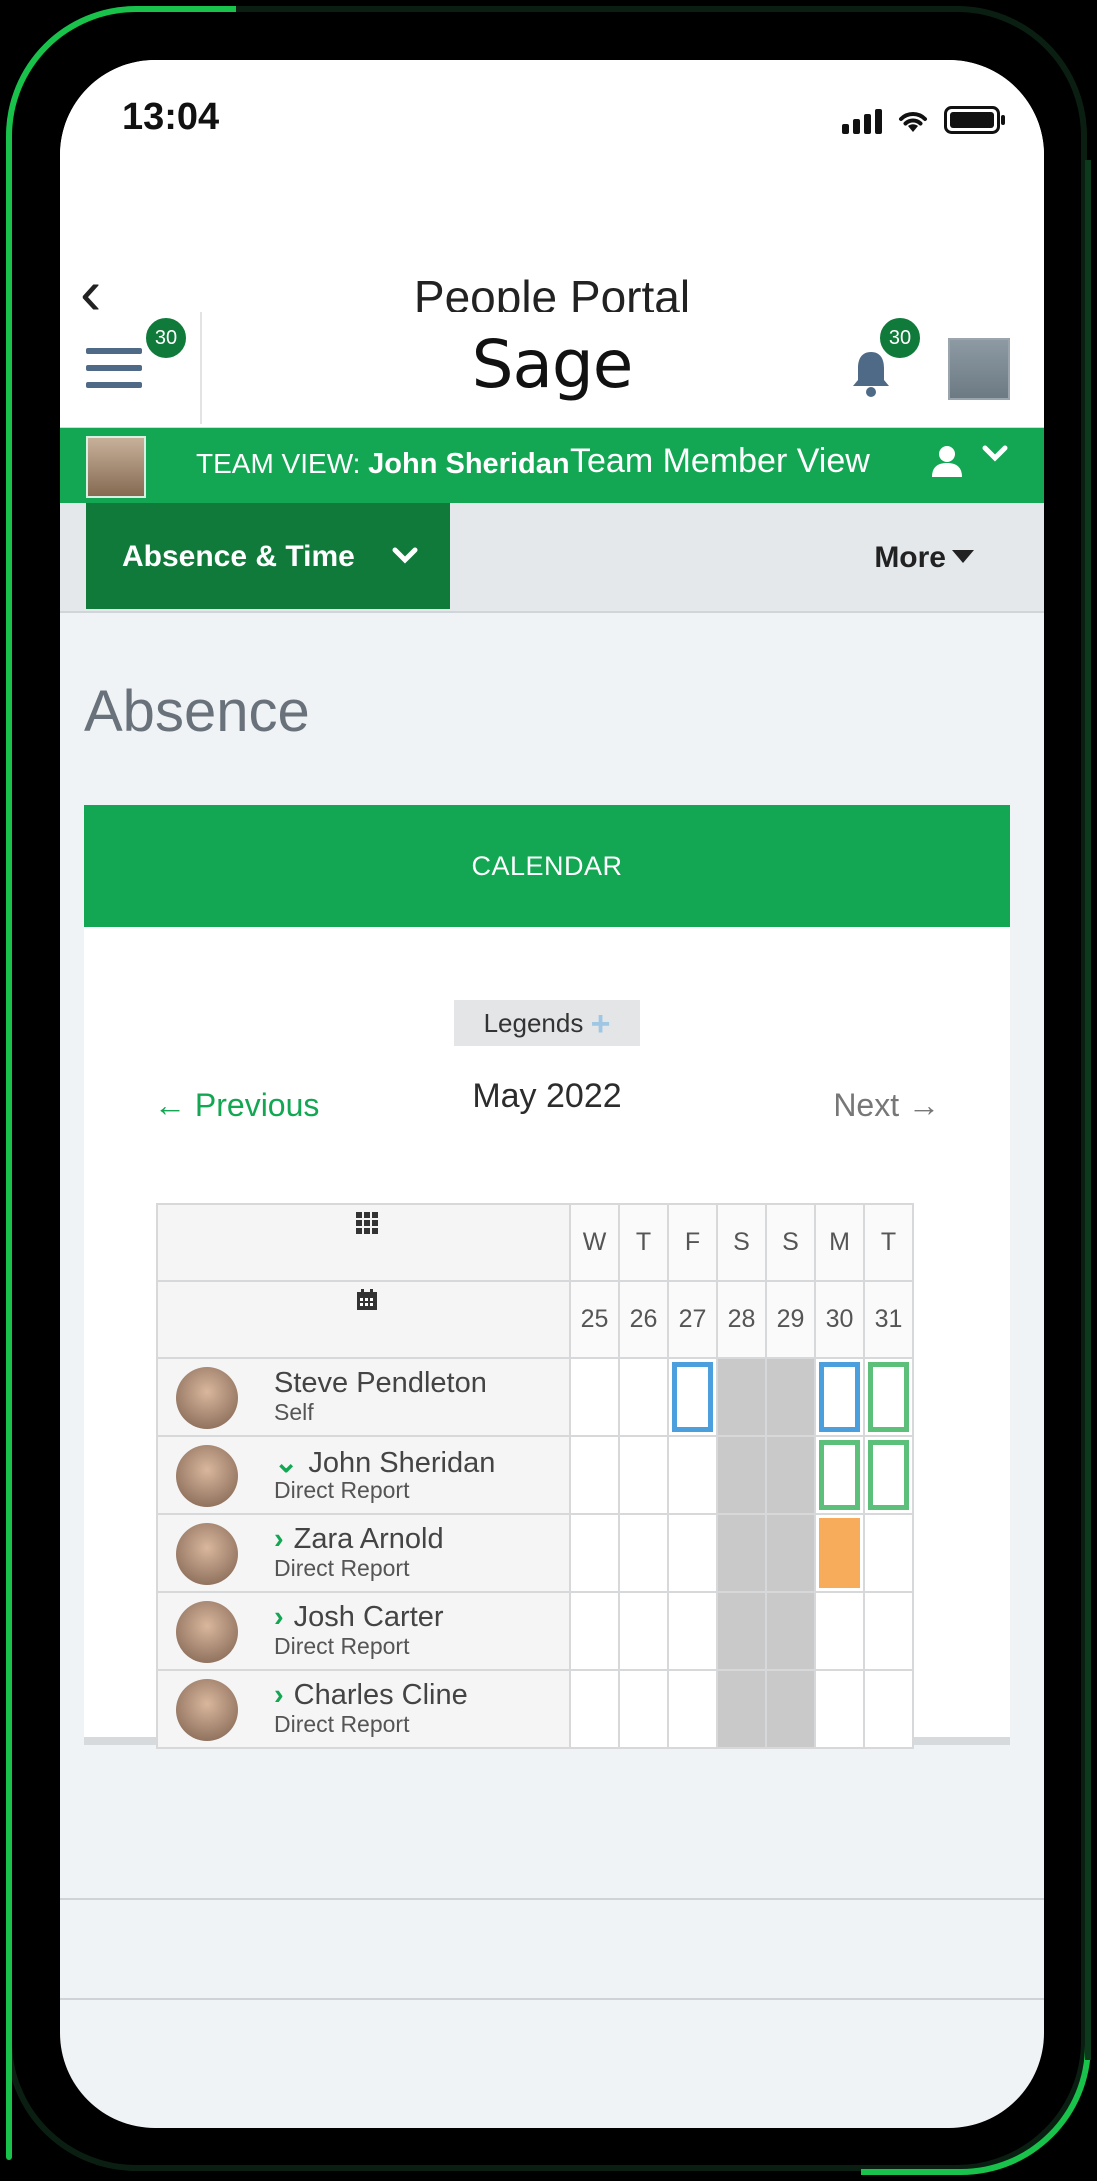 The width and height of the screenshot is (1097, 2181). Describe the element at coordinates (600, 1024) in the screenshot. I see `plus-icon: +` at that location.